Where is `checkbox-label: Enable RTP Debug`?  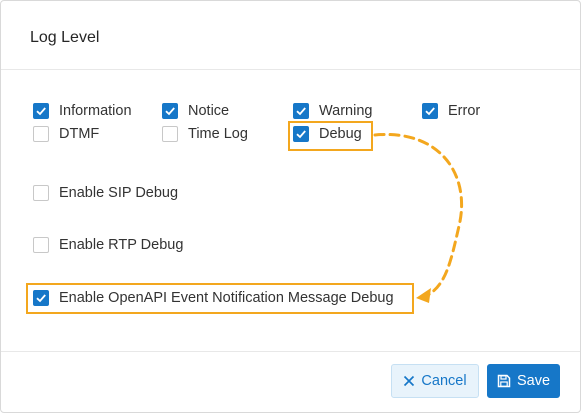 checkbox-label: Enable RTP Debug is located at coordinates (121, 245).